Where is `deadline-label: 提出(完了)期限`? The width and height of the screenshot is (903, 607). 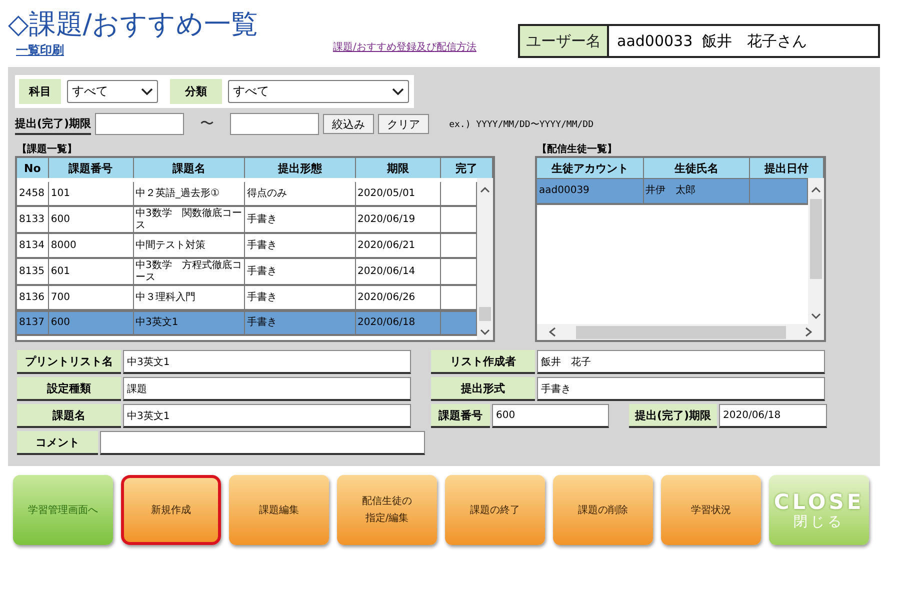 deadline-label: 提出(完了)期限 is located at coordinates (53, 124).